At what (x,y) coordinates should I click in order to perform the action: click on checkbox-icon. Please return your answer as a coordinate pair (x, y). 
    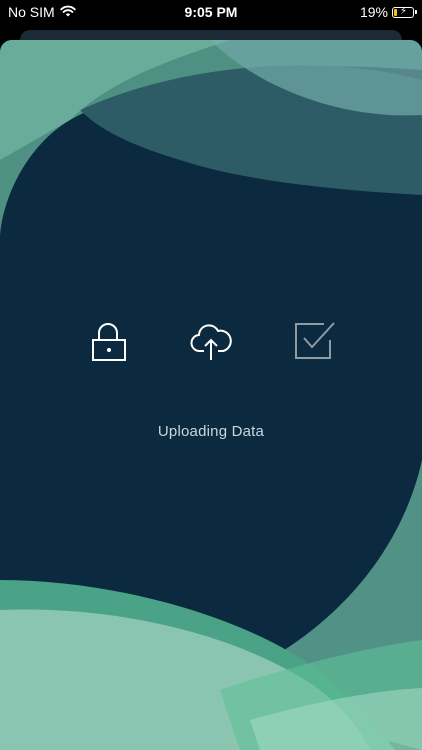
    Looking at the image, I should click on (313, 341).